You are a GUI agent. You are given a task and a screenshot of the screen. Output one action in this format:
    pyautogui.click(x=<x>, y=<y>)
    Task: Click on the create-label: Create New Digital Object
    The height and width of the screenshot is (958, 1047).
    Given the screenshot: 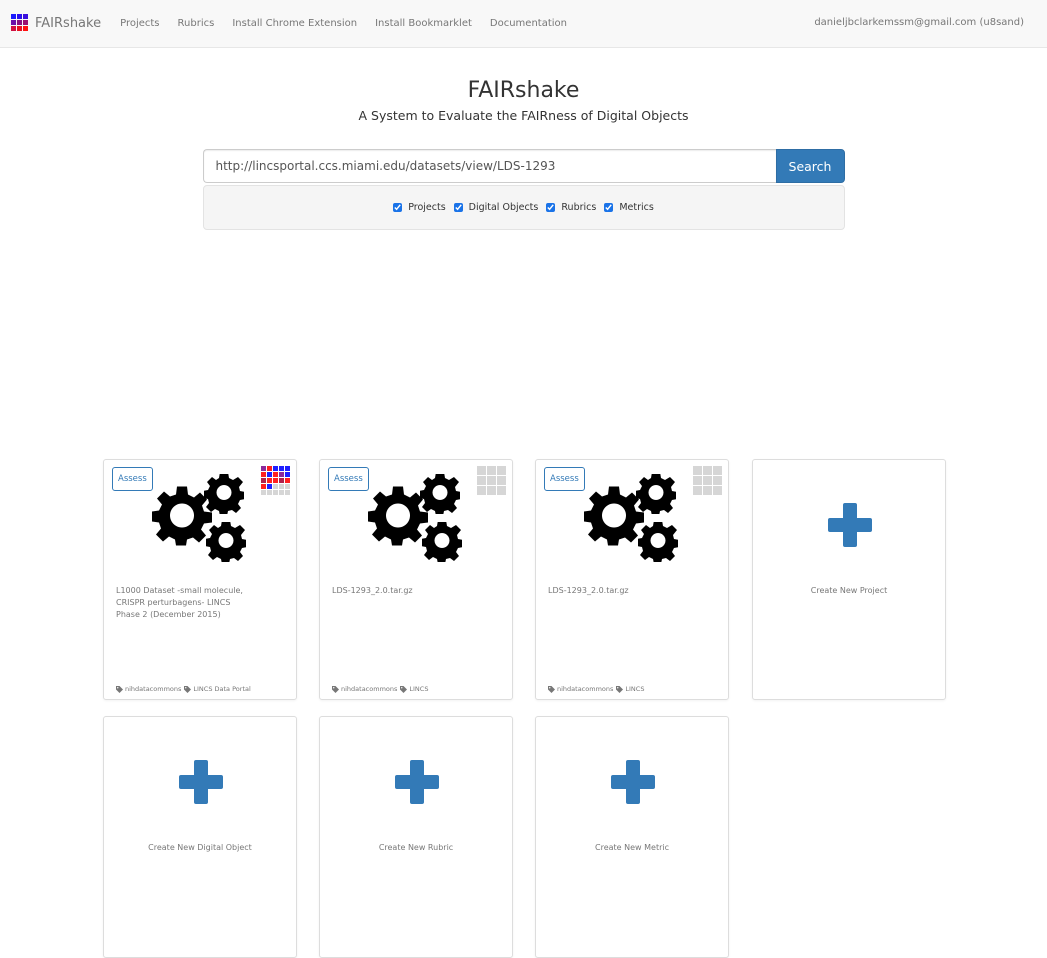 What is the action you would take?
    pyautogui.click(x=200, y=847)
    